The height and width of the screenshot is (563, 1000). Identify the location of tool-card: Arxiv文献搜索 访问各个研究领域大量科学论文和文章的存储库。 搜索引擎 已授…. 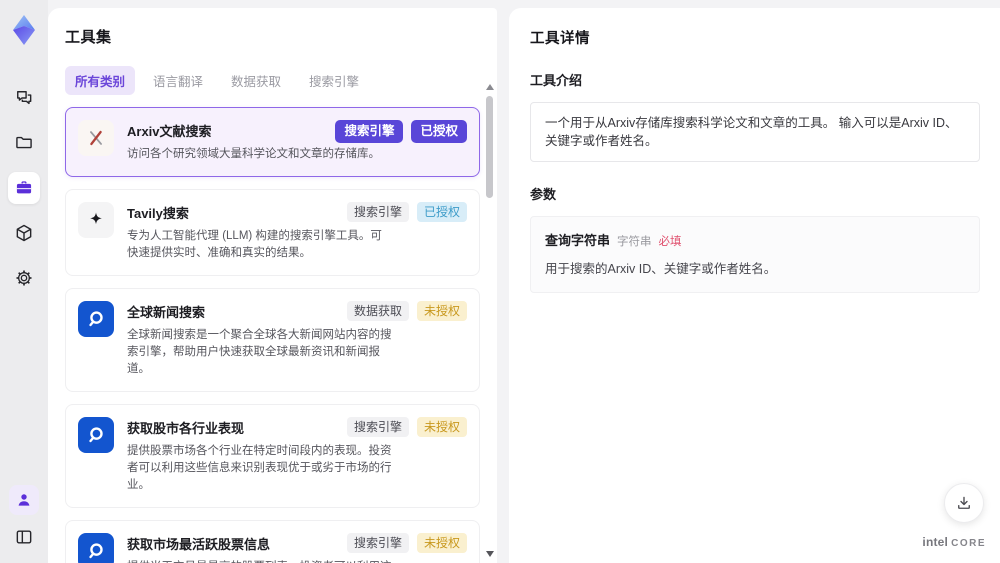
(272, 142).